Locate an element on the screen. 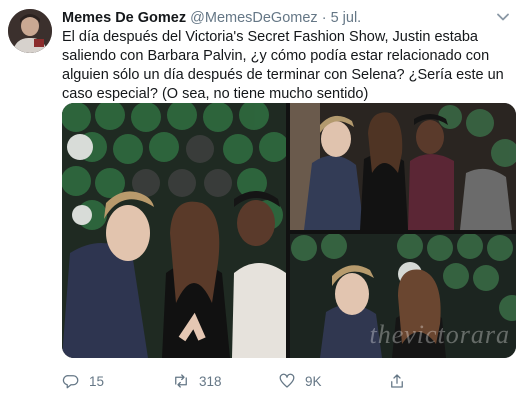 The width and height of the screenshot is (524, 400). reply-icon is located at coordinates (70, 382).